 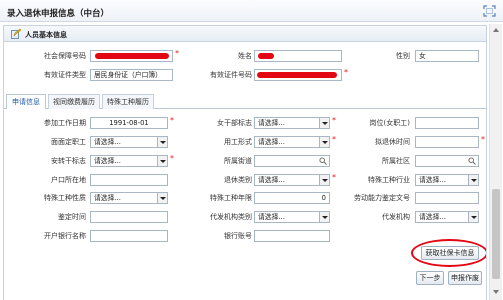 What do you see at coordinates (245, 56) in the screenshot?
I see `name-label: 姓名` at bounding box center [245, 56].